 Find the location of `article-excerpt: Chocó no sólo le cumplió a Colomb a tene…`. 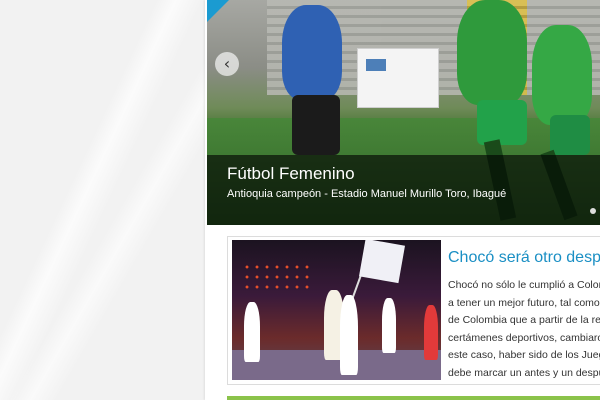

article-excerpt: Chocó no sólo le cumplió a Colomb a tene… is located at coordinates (524, 330).